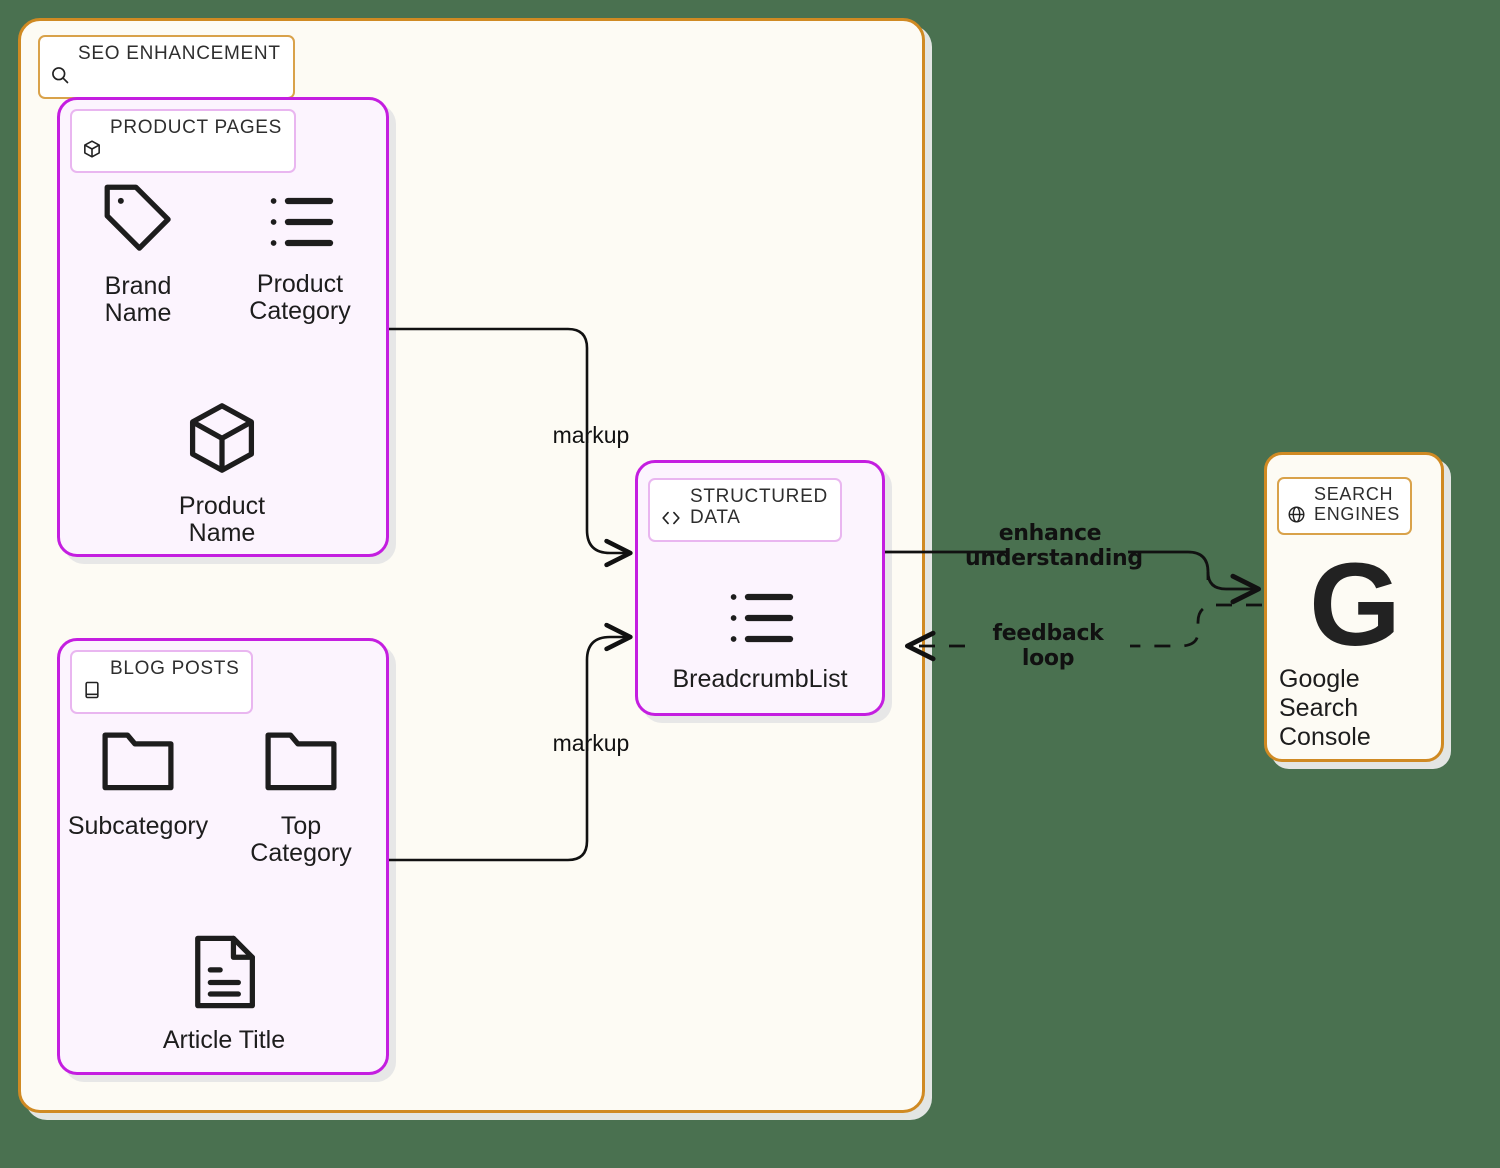 The image size is (1500, 1168). I want to click on edge-label-feedback-loop: feedback loop, so click(1048, 646).